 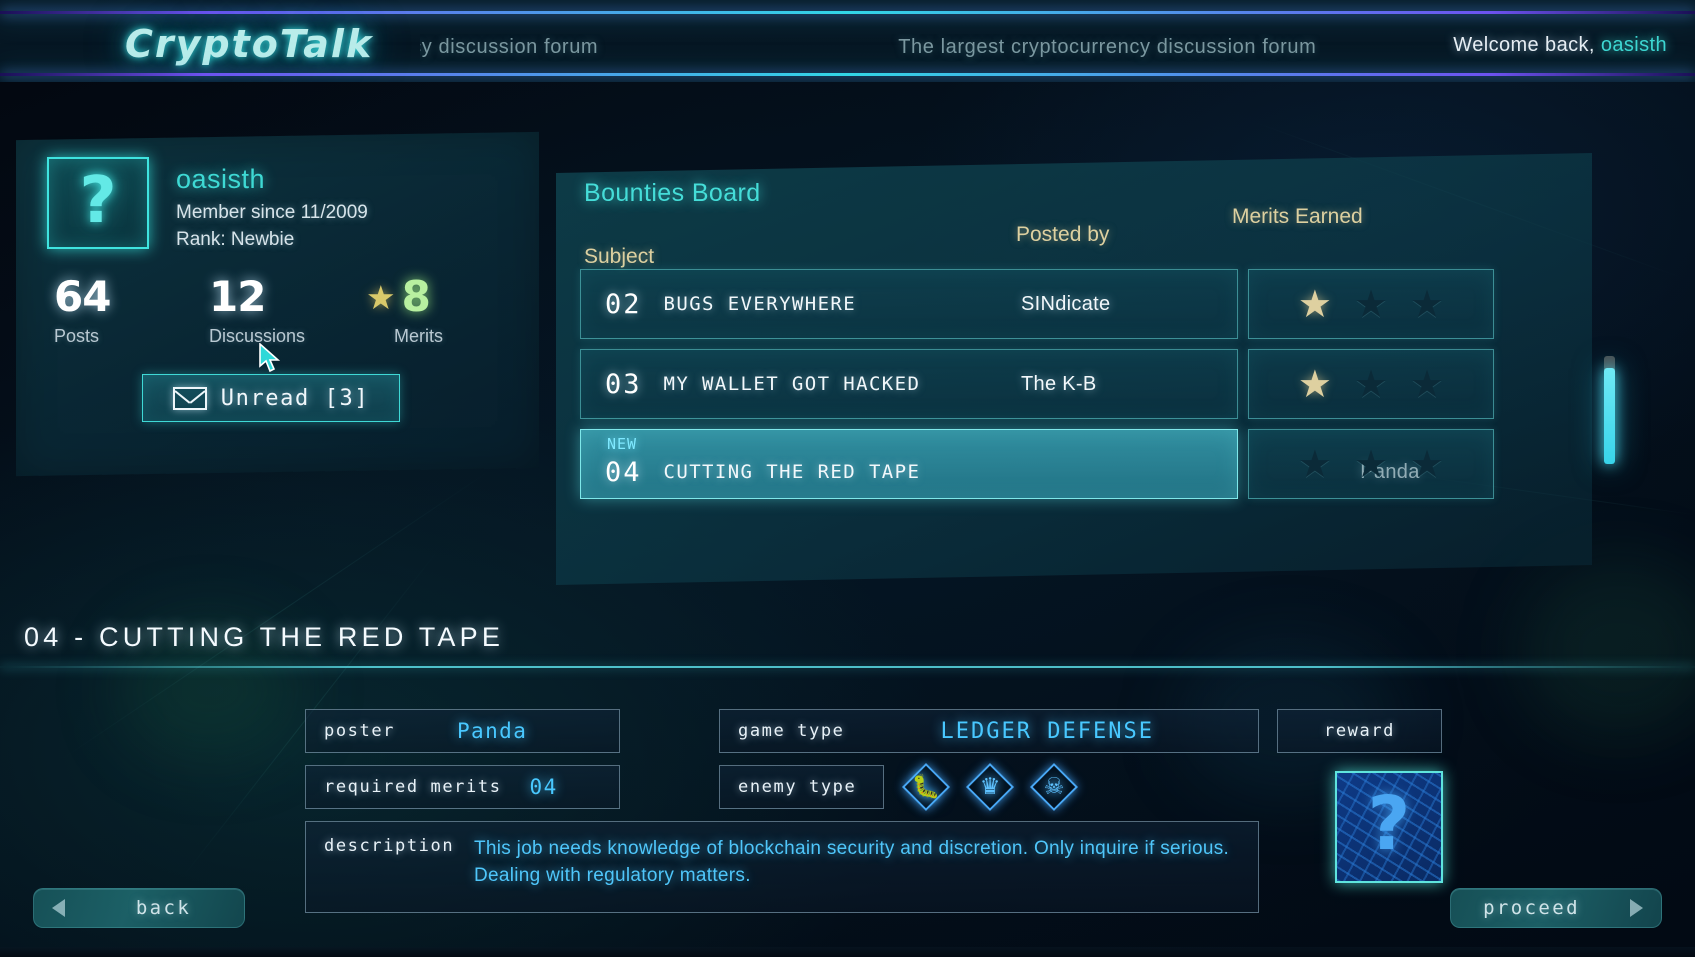 What do you see at coordinates (1297, 216) in the screenshot?
I see `column-header-merits: Merits Earned` at bounding box center [1297, 216].